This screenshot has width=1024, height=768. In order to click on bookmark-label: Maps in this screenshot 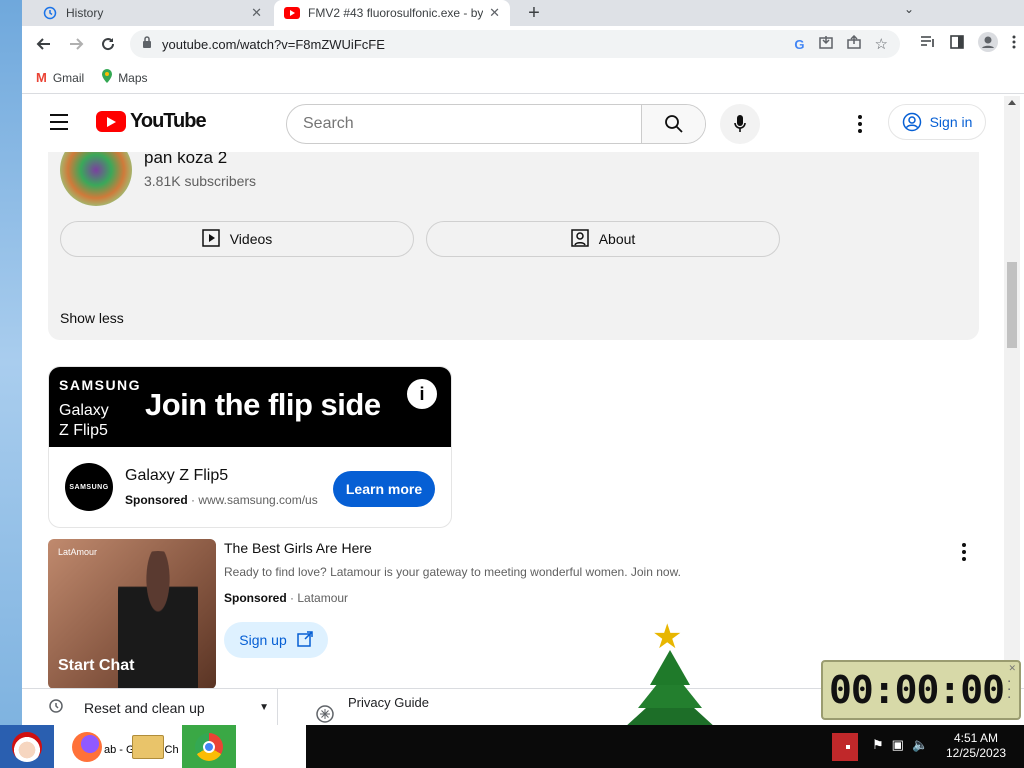, I will do `click(133, 77)`.